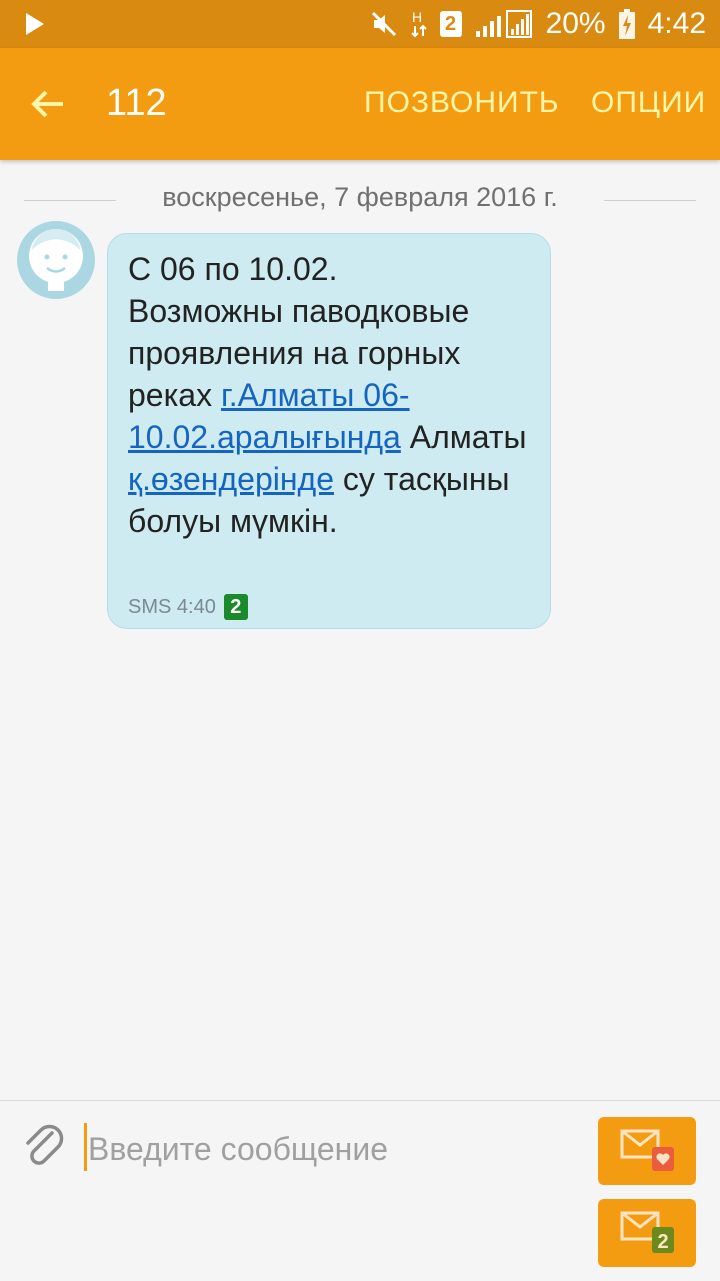  What do you see at coordinates (231, 479) in the screenshot?
I see `message-link-rivers: қ.өзендерінде` at bounding box center [231, 479].